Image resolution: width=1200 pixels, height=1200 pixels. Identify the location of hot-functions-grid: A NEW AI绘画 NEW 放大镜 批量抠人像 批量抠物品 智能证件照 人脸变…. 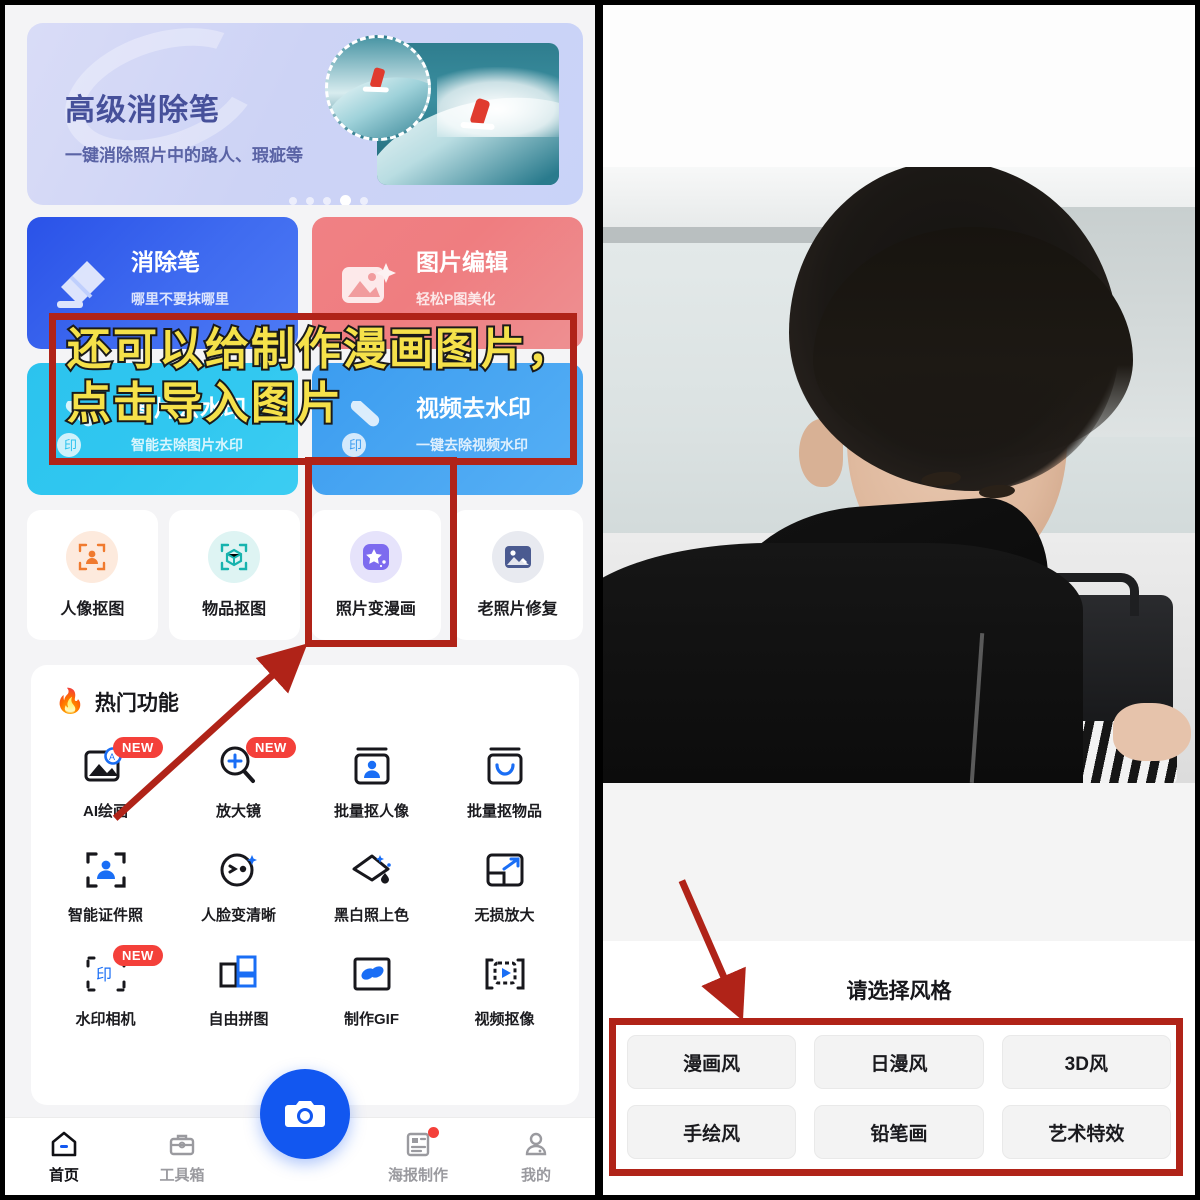
(305, 873).